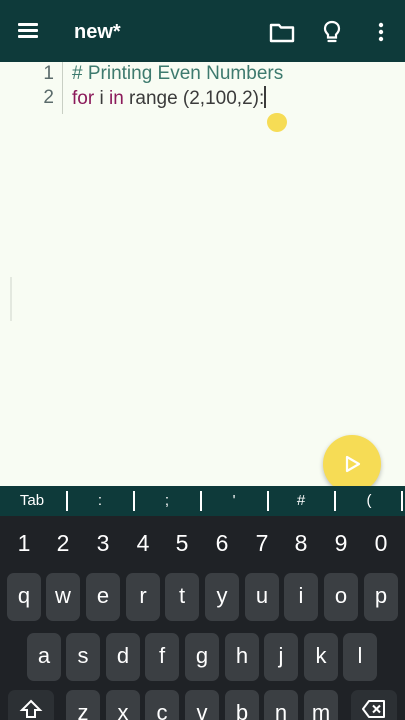 This screenshot has width=405, height=720. Describe the element at coordinates (202, 705) in the screenshot. I see `letter-key: v` at that location.